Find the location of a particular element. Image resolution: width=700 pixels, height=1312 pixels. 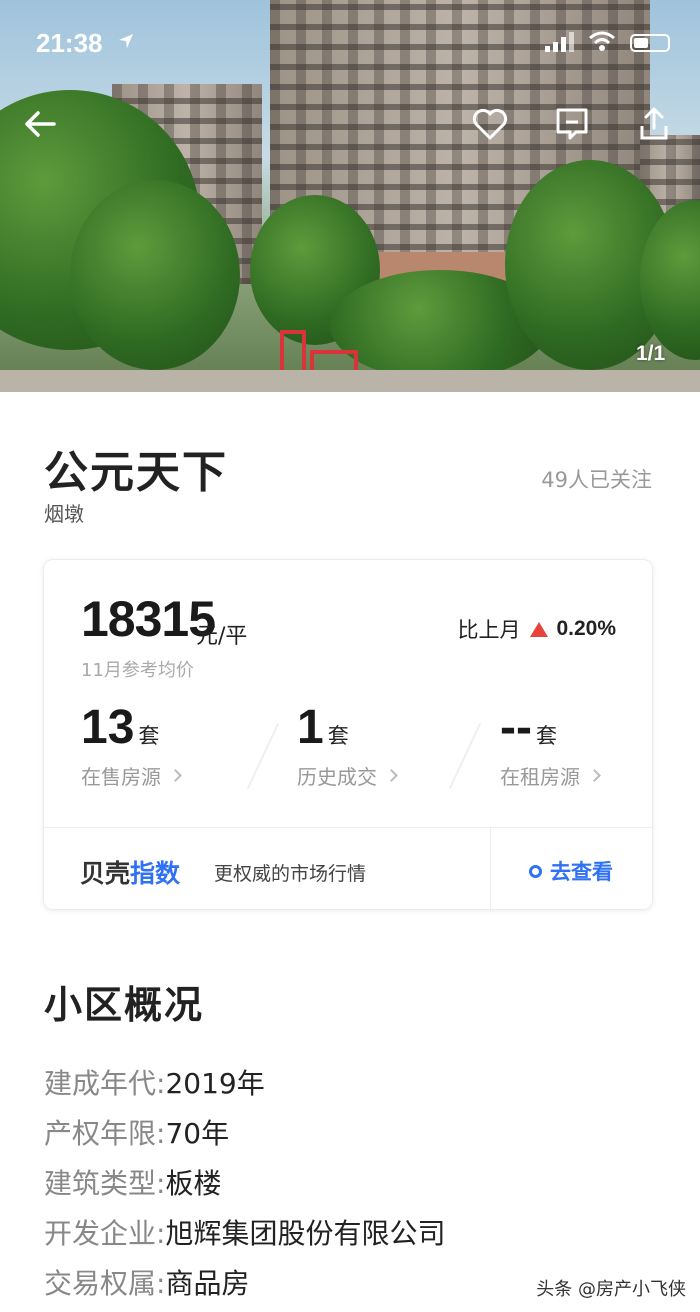

tree is located at coordinates (155, 275).